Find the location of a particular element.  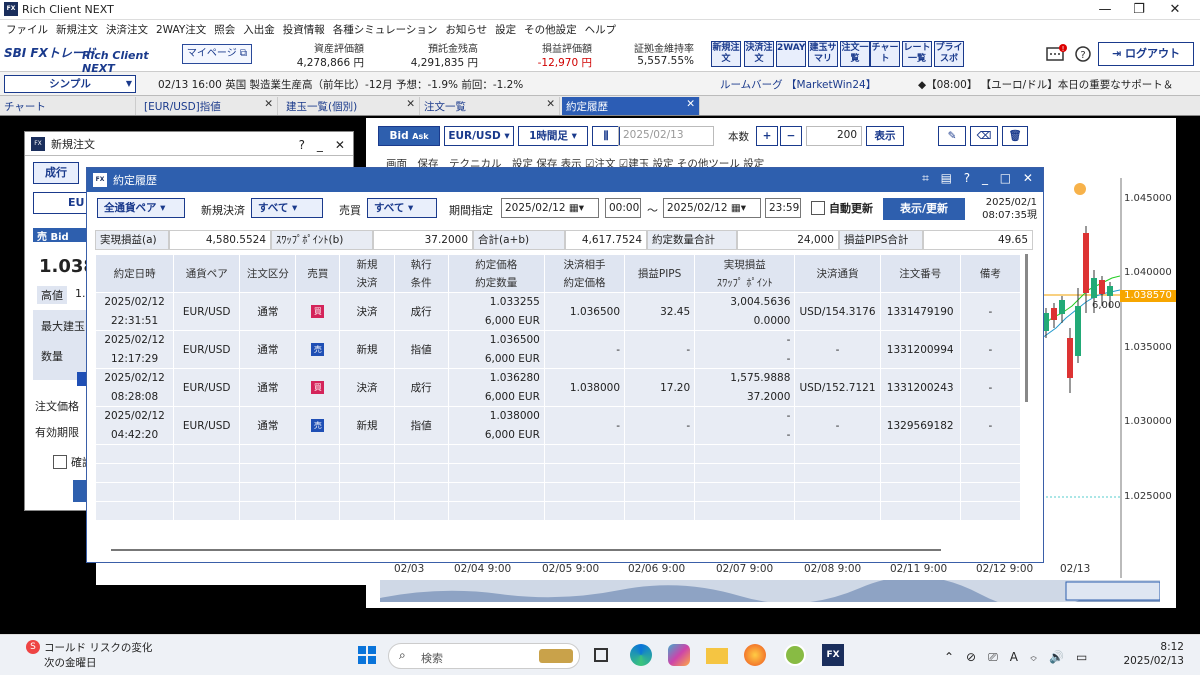

menu-item: 投資情報 is located at coordinates (308, 29).